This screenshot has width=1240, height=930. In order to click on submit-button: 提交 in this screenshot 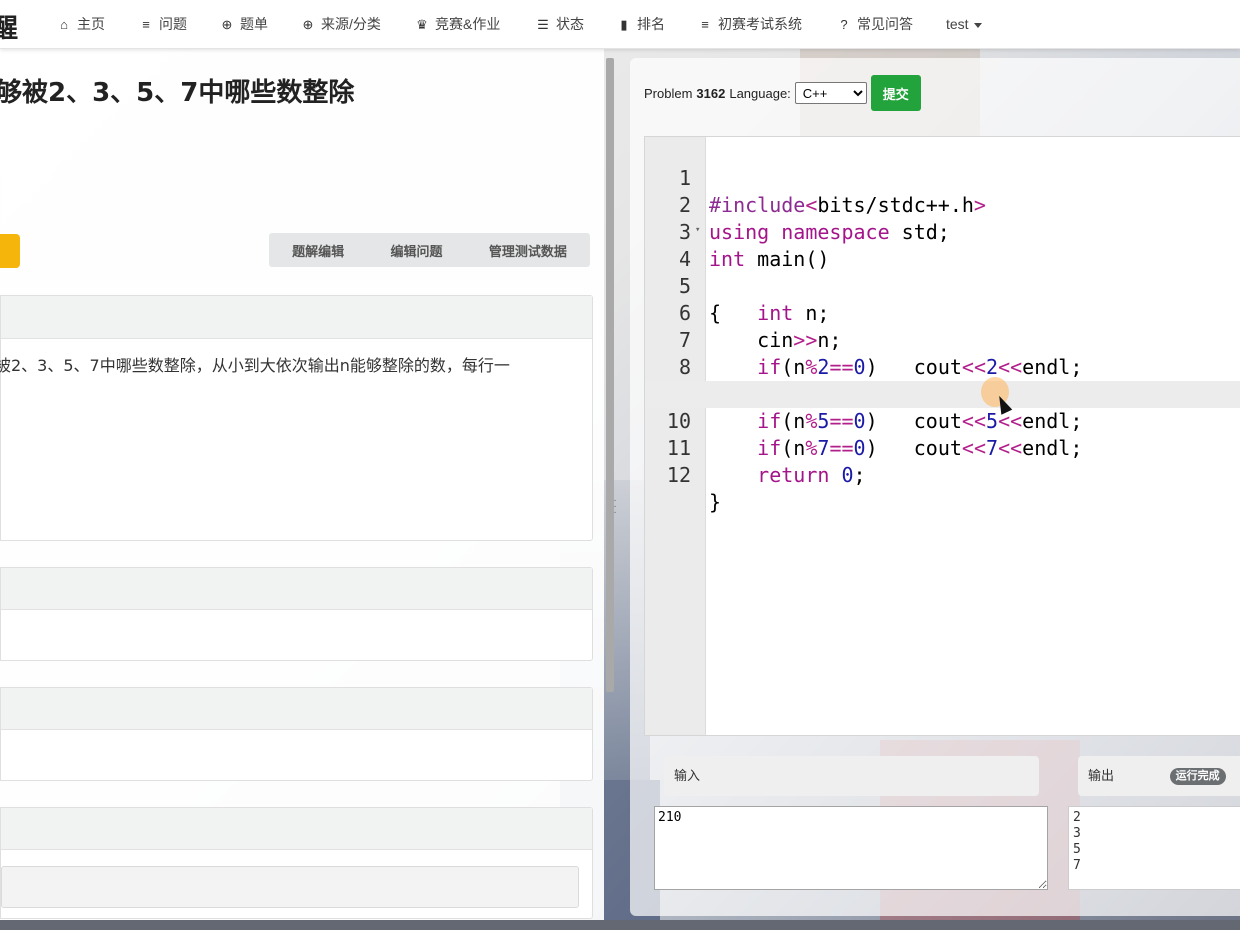, I will do `click(895, 93)`.